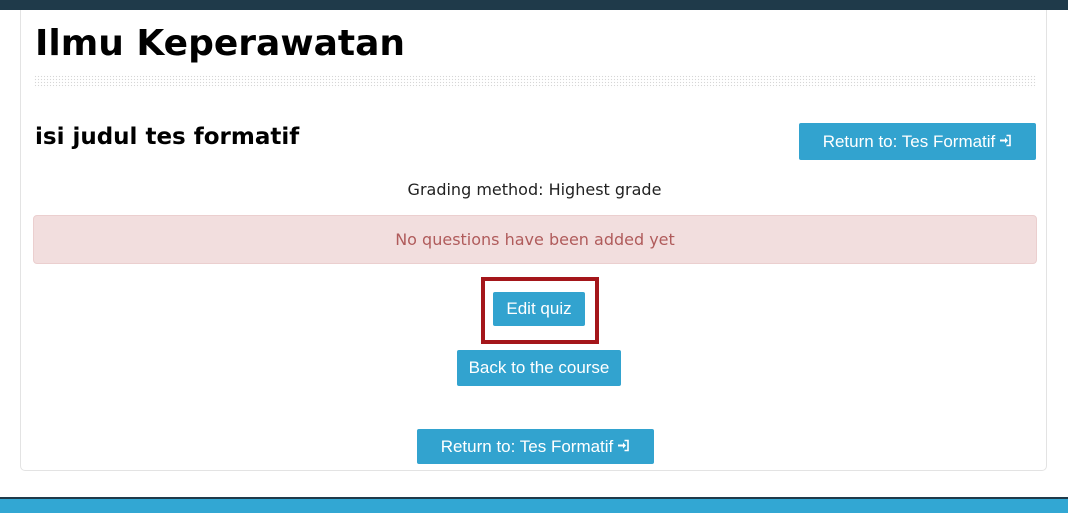 The width and height of the screenshot is (1068, 513). I want to click on no-questions-alert: No questions have been added yet, so click(535, 239).